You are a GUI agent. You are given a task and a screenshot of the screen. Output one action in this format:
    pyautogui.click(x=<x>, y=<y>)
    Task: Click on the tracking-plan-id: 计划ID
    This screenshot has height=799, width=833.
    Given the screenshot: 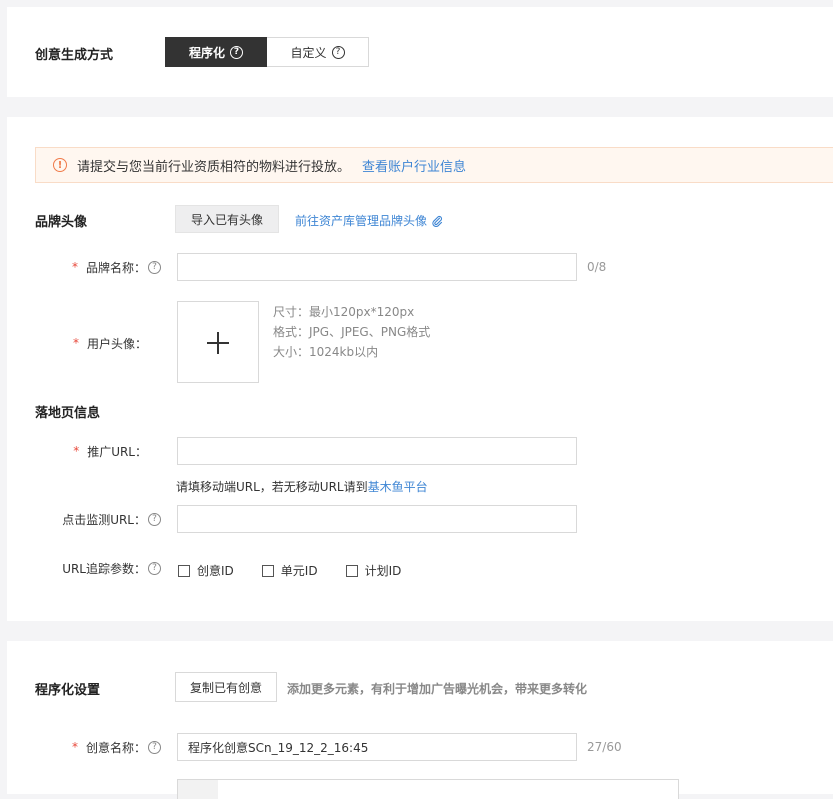 What is the action you would take?
    pyautogui.click(x=373, y=570)
    